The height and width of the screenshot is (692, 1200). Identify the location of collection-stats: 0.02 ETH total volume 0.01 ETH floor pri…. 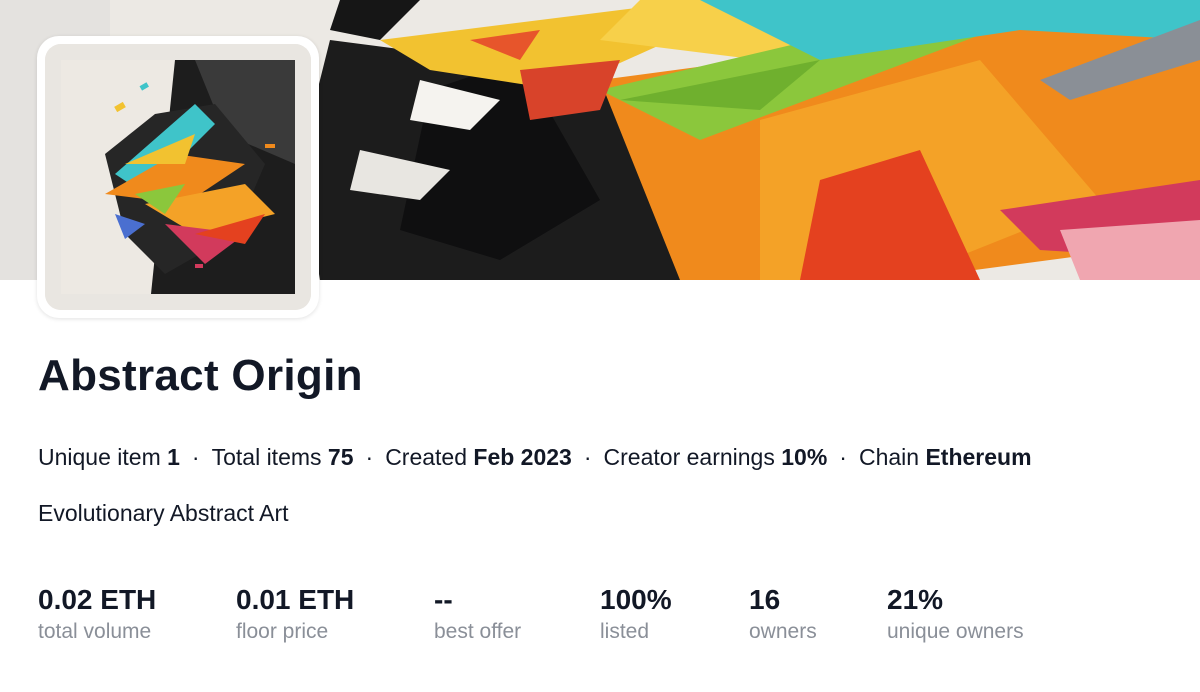
(600, 617).